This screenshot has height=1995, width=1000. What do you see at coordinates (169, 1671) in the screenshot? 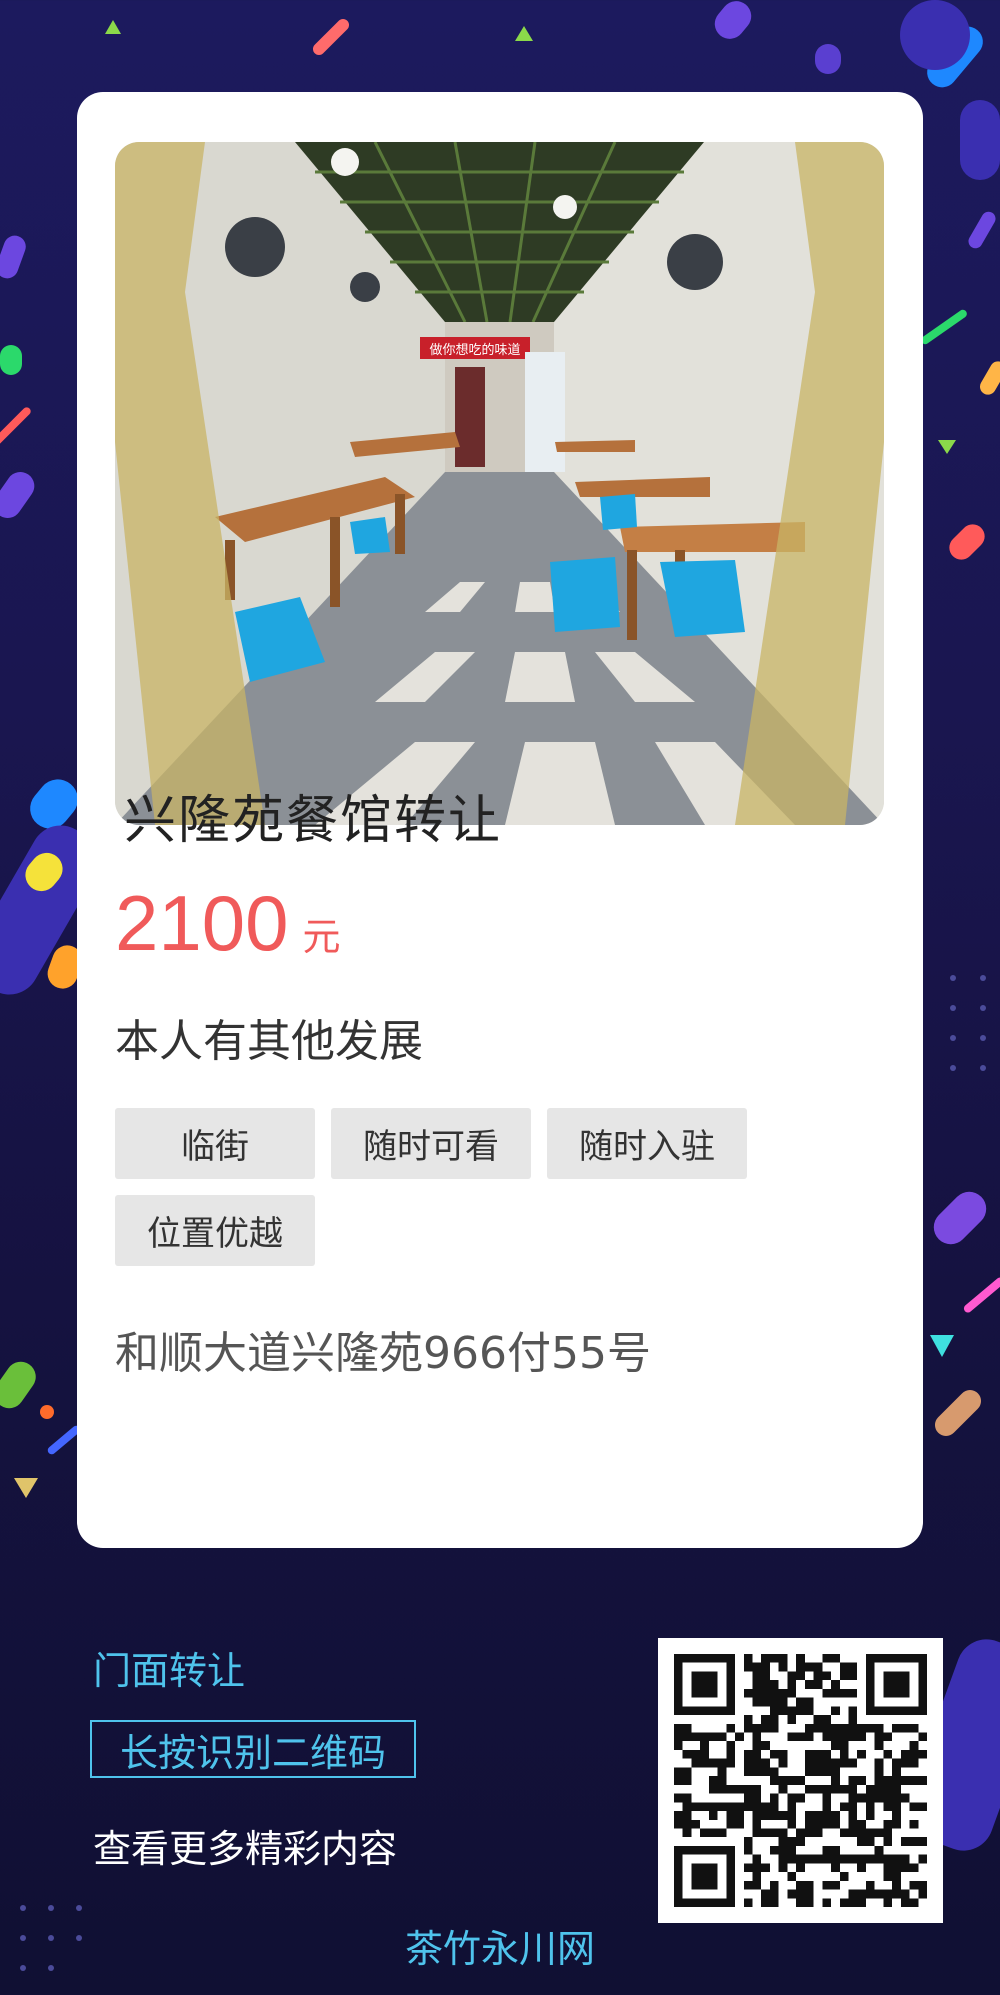
I see `category-label: 门面转让` at bounding box center [169, 1671].